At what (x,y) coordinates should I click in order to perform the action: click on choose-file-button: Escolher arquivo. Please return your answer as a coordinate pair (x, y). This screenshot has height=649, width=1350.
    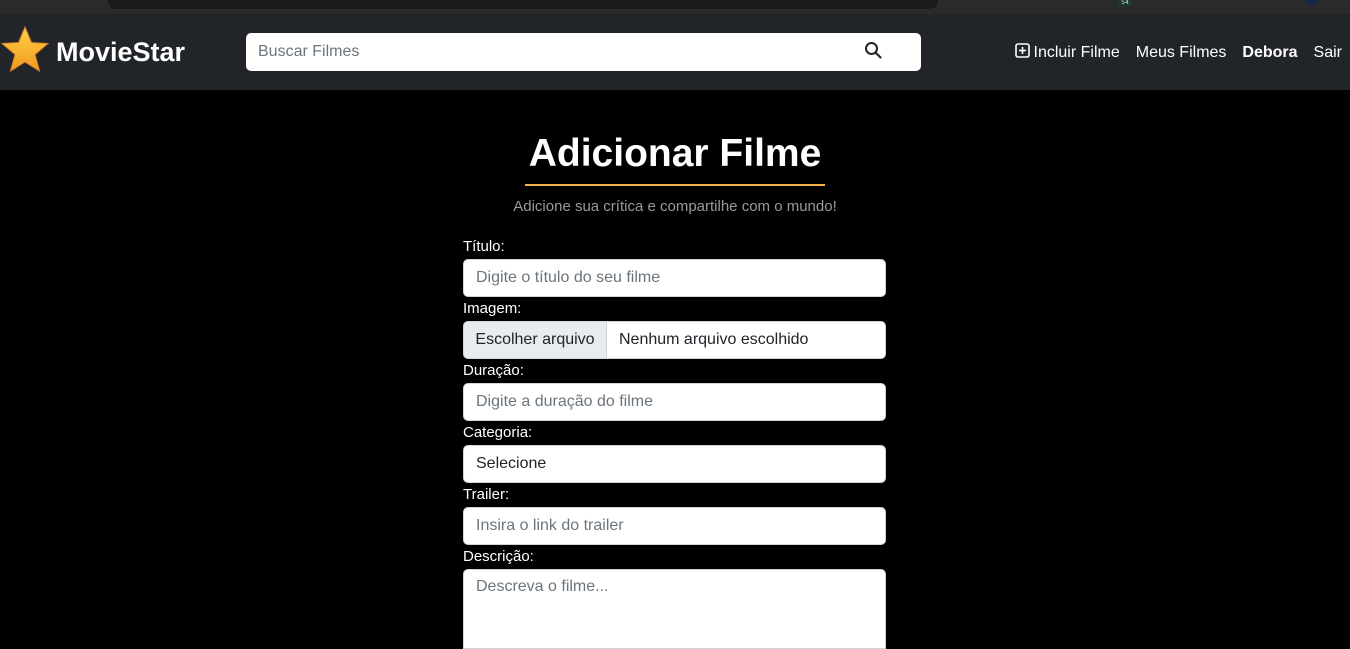
    Looking at the image, I should click on (535, 340).